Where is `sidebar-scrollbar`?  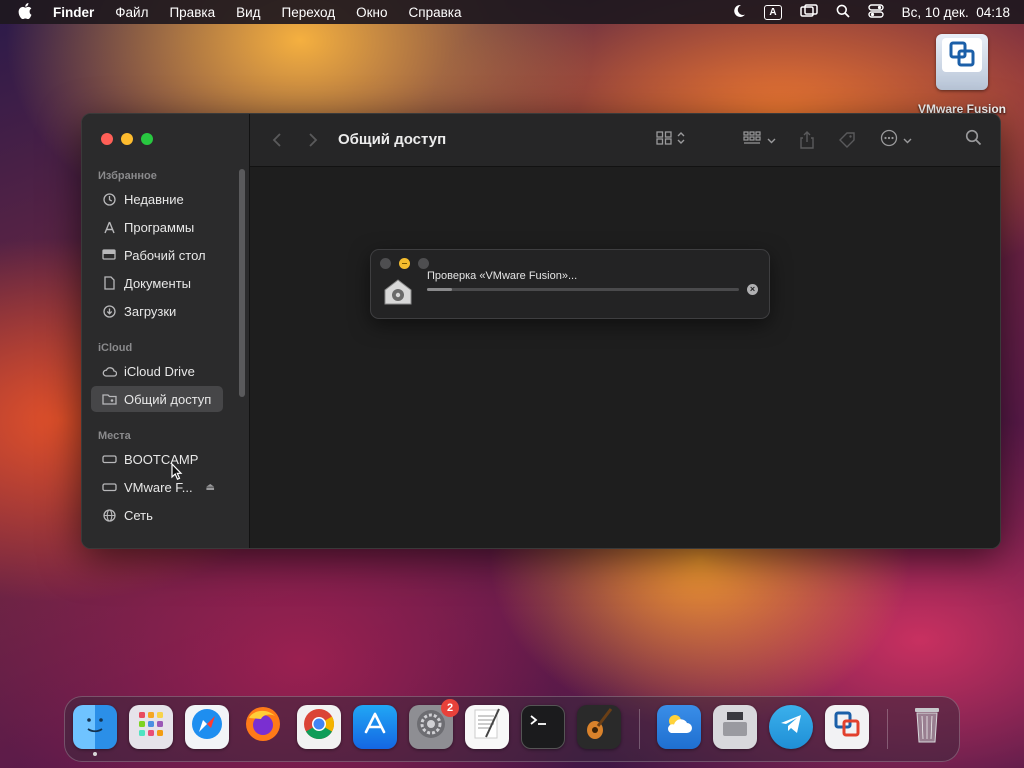
sidebar-scrollbar is located at coordinates (242, 283).